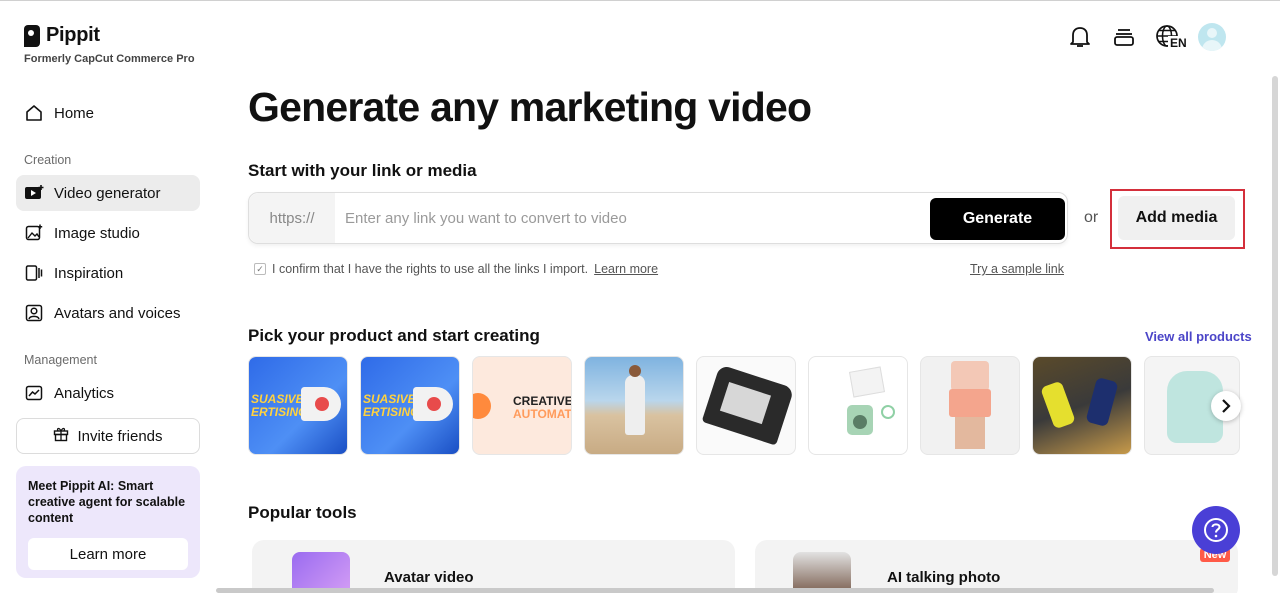 The height and width of the screenshot is (593, 1280). Describe the element at coordinates (34, 313) in the screenshot. I see `avatar-icon` at that location.